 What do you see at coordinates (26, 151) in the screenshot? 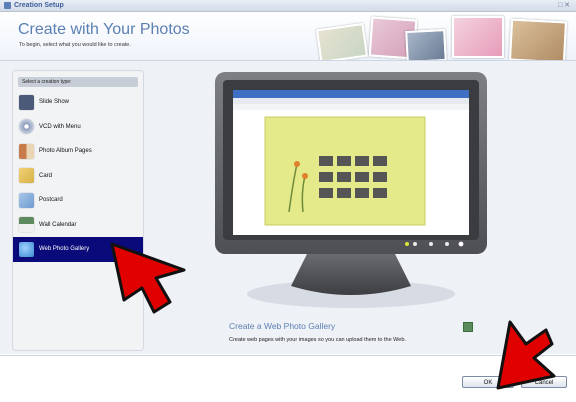
I see `album-pages-icon` at bounding box center [26, 151].